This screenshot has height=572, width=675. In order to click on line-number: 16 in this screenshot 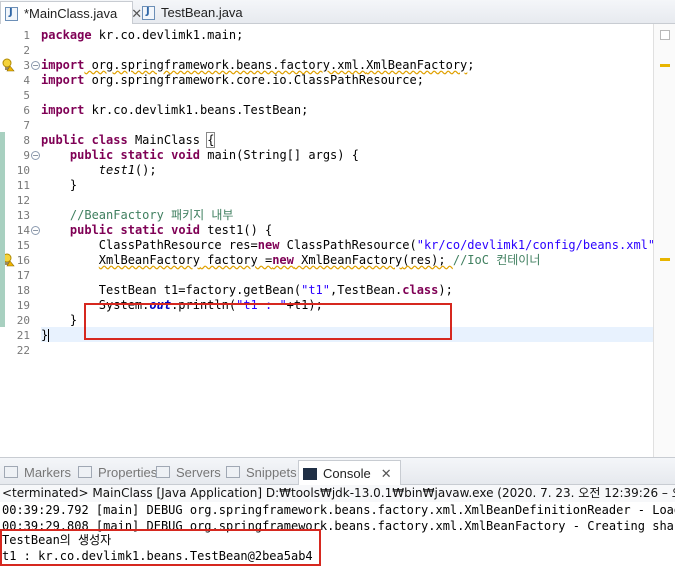, I will do `click(23, 260)`.